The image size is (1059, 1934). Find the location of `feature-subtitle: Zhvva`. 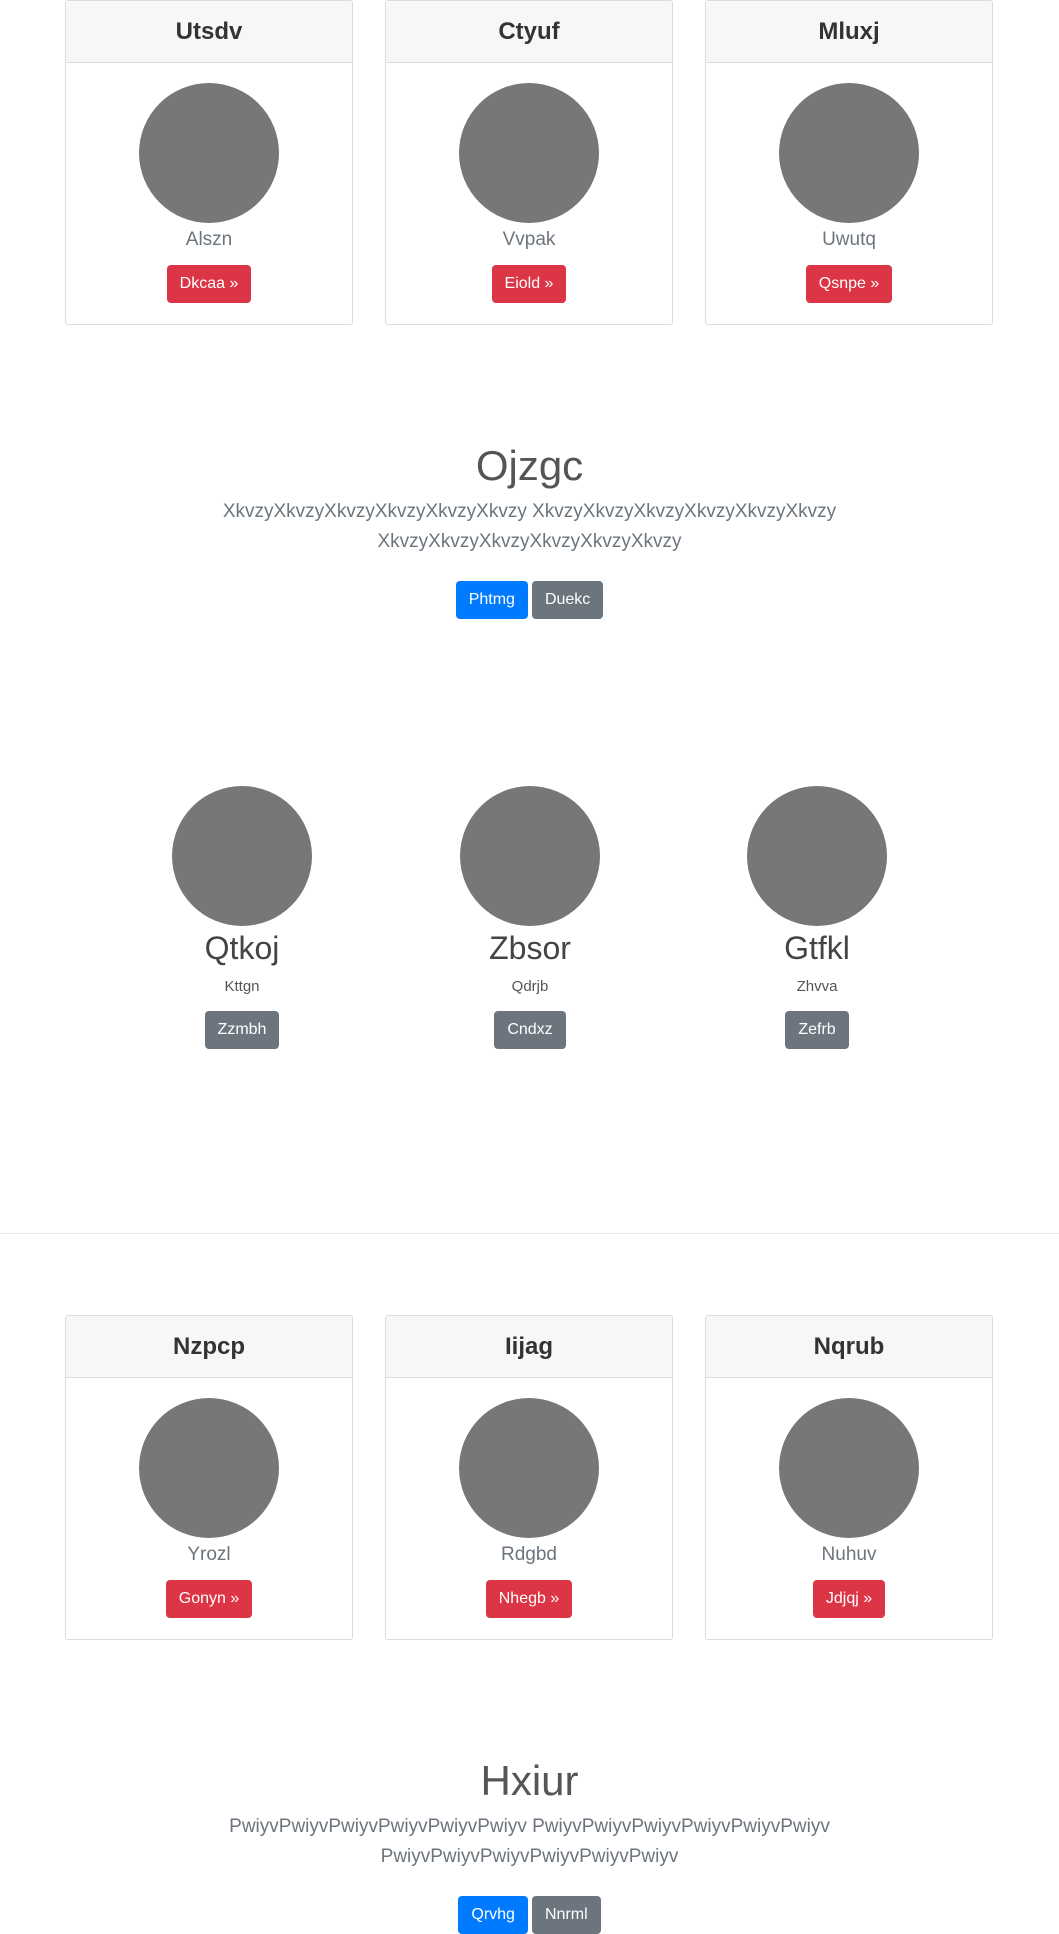

feature-subtitle: Zhvva is located at coordinates (817, 986).